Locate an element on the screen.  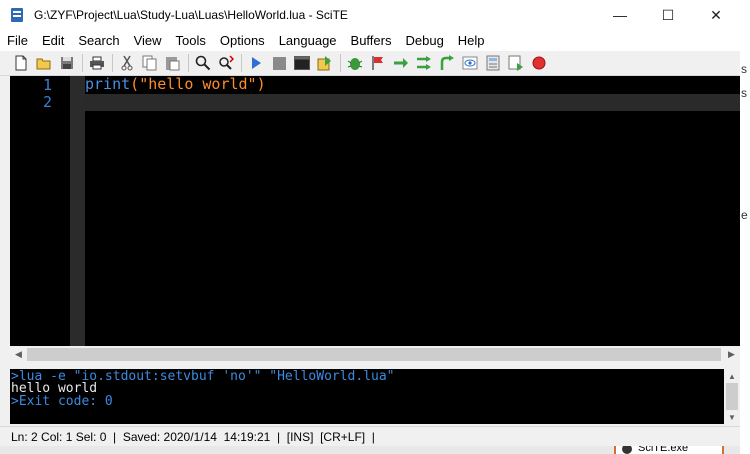
line-number-gutter: 1 2 is located at coordinates (40, 211).